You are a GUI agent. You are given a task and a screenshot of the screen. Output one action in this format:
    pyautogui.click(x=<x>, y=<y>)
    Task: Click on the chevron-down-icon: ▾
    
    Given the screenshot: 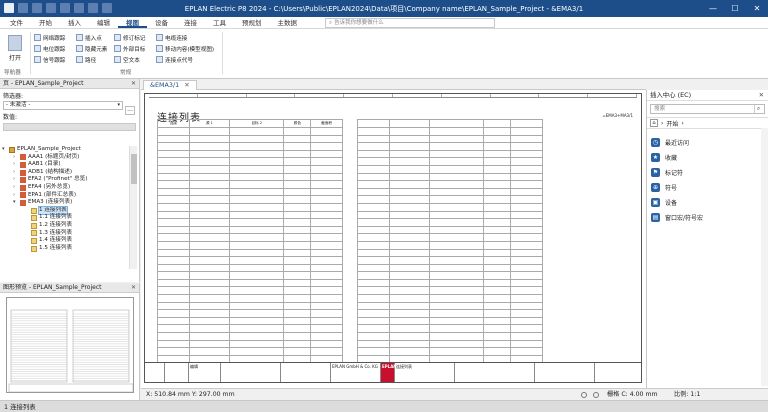 What is the action you would take?
    pyautogui.click(x=118, y=105)
    